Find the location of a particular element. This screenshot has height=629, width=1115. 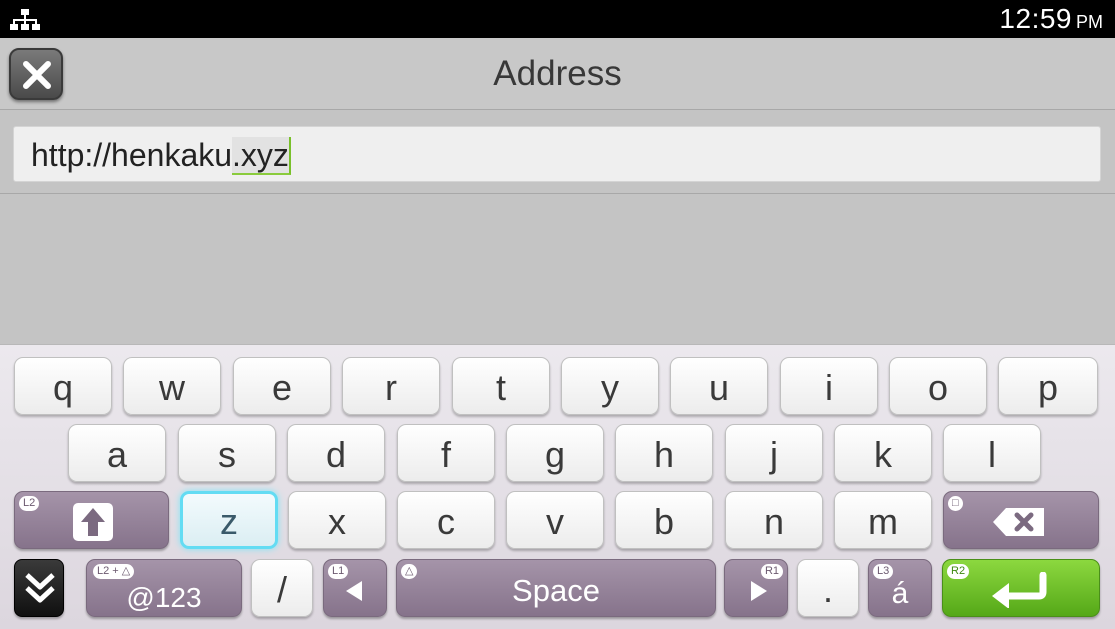

accent-key: L3 á is located at coordinates (900, 588).